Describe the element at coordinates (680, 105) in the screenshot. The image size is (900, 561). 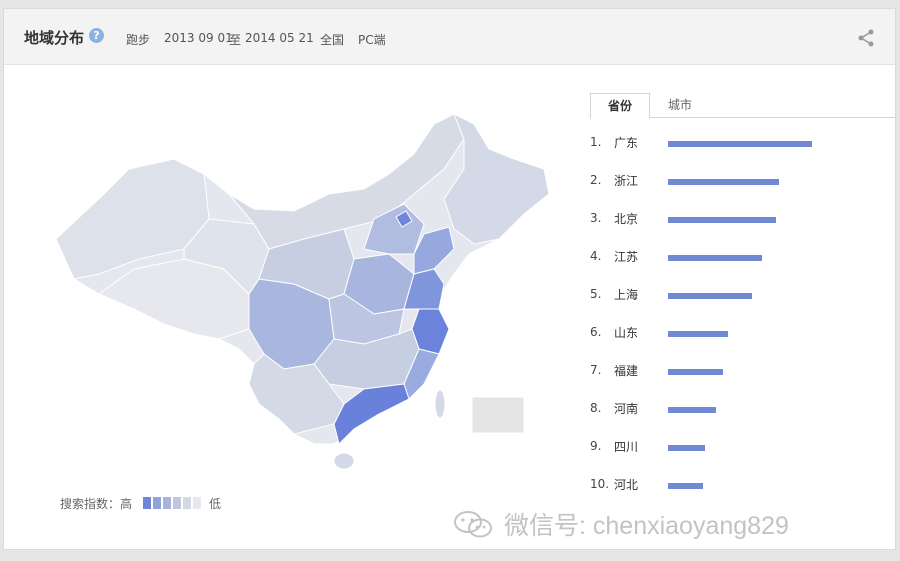
I see `tab-city: 城市` at that location.